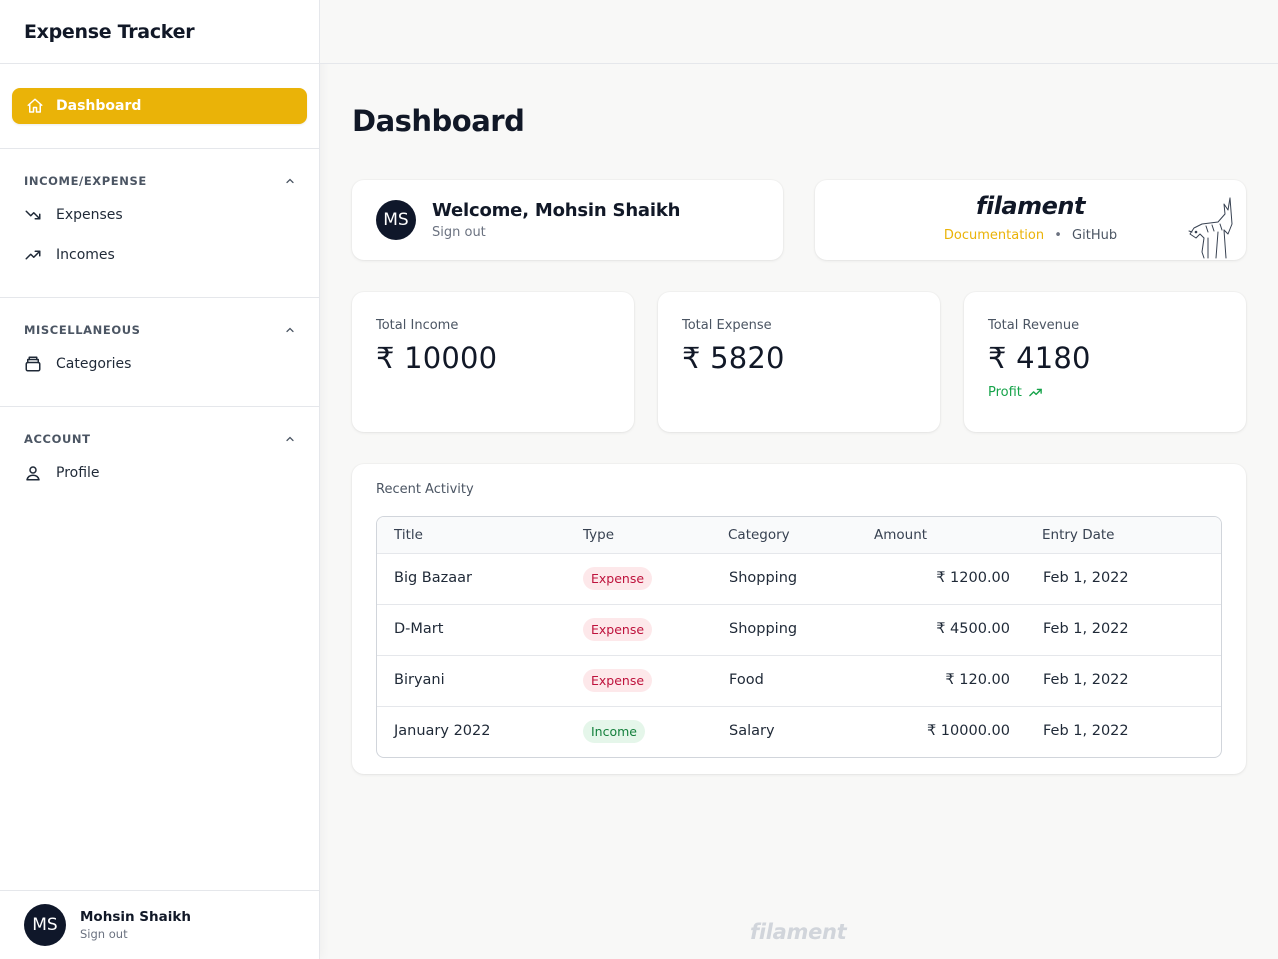 This screenshot has height=959, width=1278. I want to click on stat-total-expense: Total Expense ₹ 5820, so click(799, 362).